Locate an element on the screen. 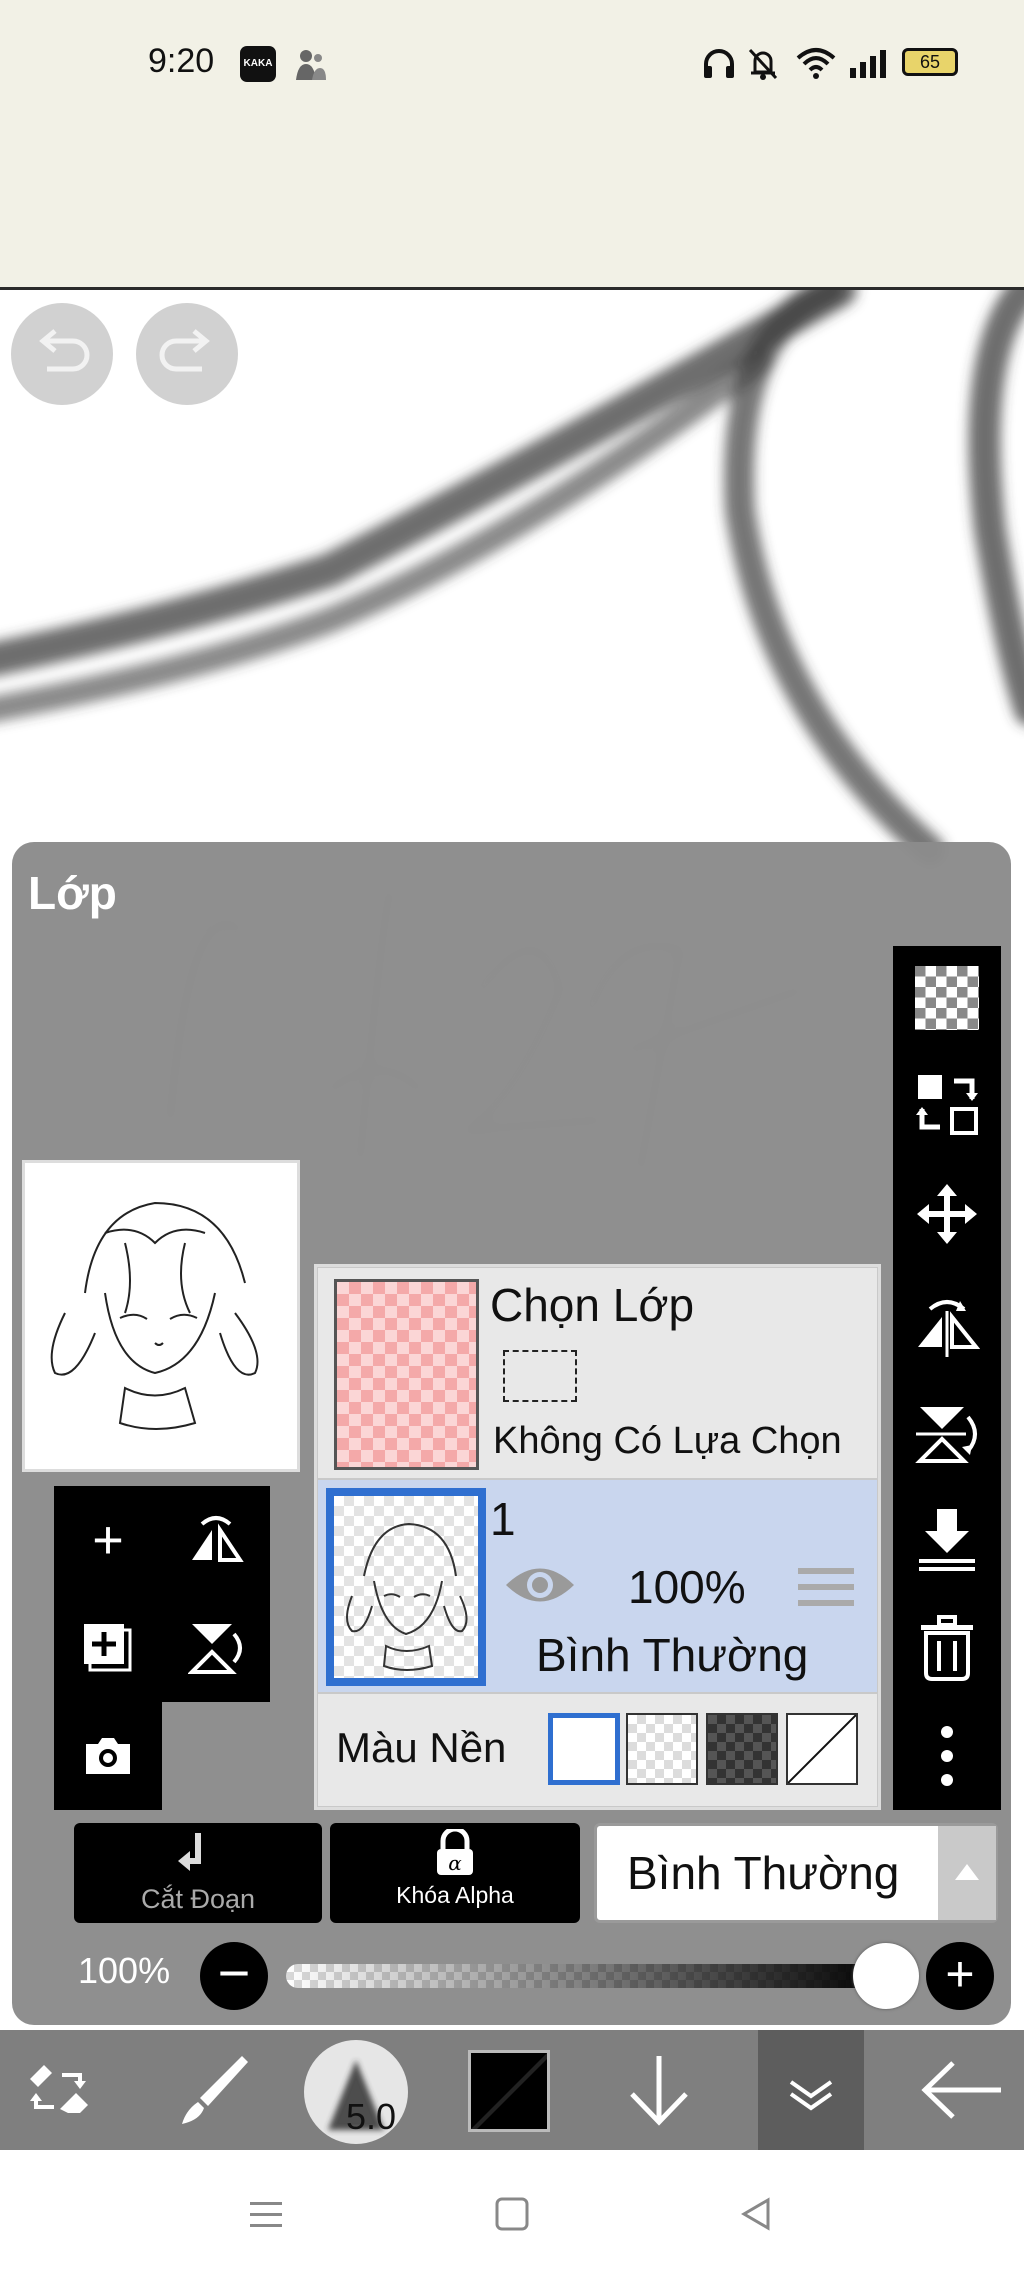  alpha-lock-label: Khóa Alpha is located at coordinates (455, 1895).